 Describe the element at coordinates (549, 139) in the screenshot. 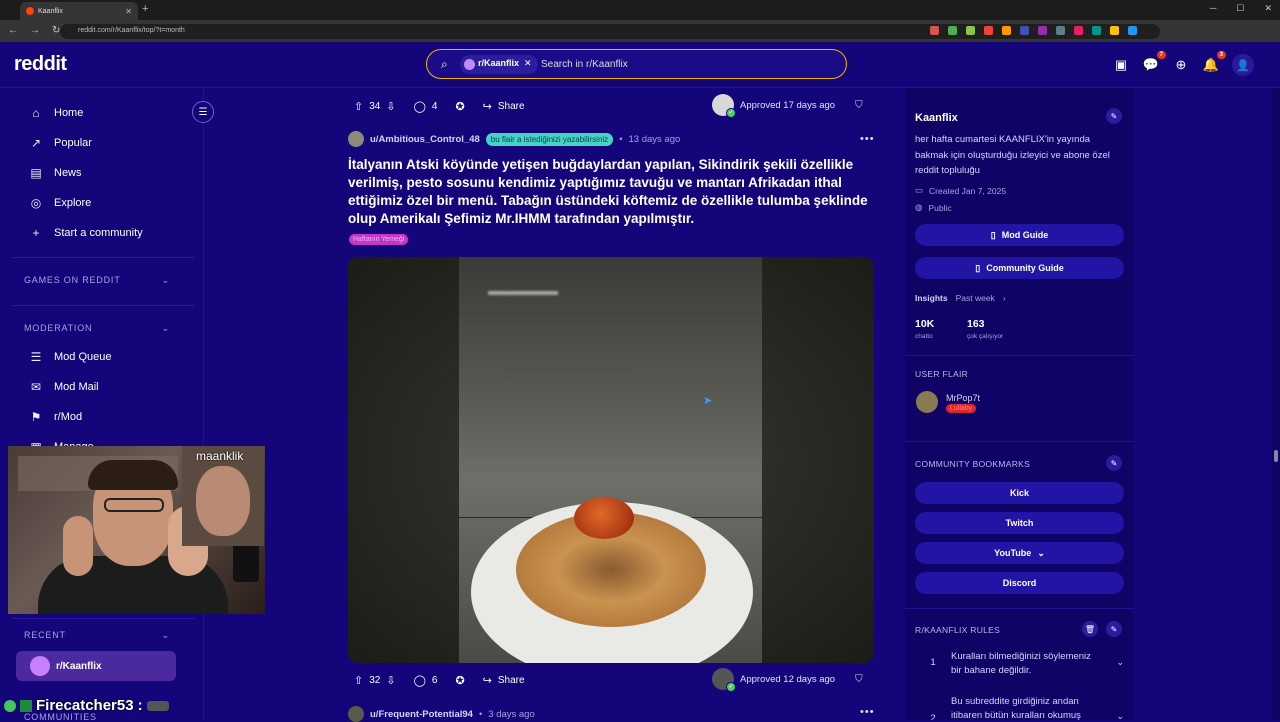

I see `user-flair: bu flair a istediğinizi yazabilirsiniz` at that location.